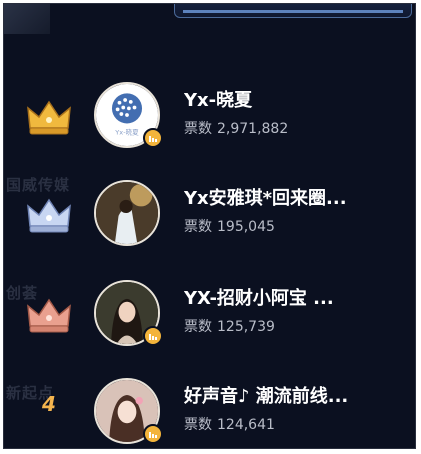  What do you see at coordinates (246, 425) in the screenshot?
I see `vote-value: 124,641` at bounding box center [246, 425].